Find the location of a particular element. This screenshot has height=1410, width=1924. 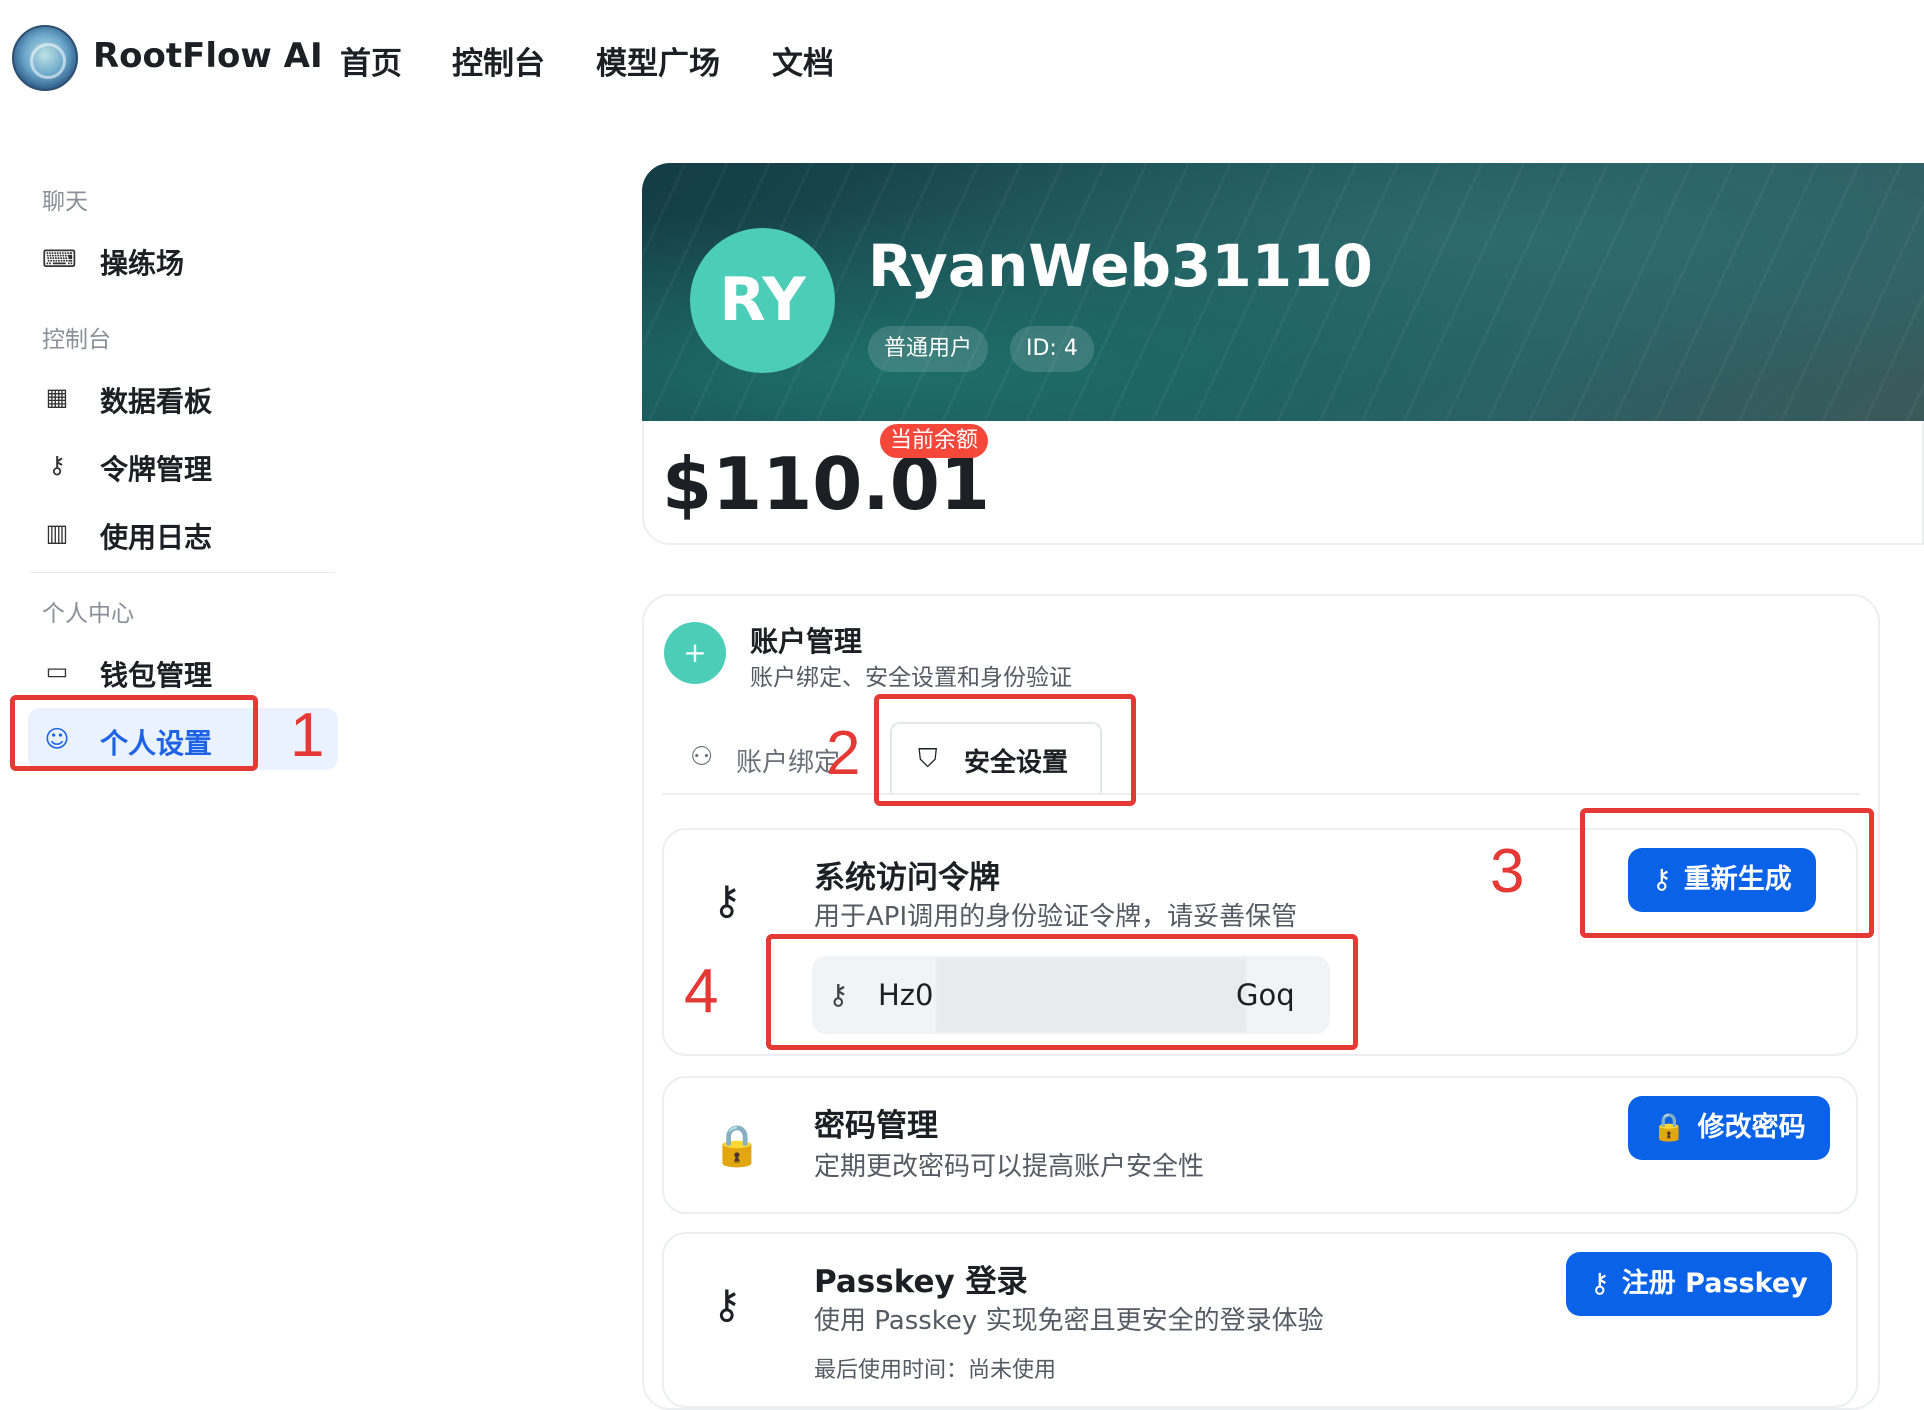

dashboard-grid-icon: ▦ is located at coordinates (57, 397).